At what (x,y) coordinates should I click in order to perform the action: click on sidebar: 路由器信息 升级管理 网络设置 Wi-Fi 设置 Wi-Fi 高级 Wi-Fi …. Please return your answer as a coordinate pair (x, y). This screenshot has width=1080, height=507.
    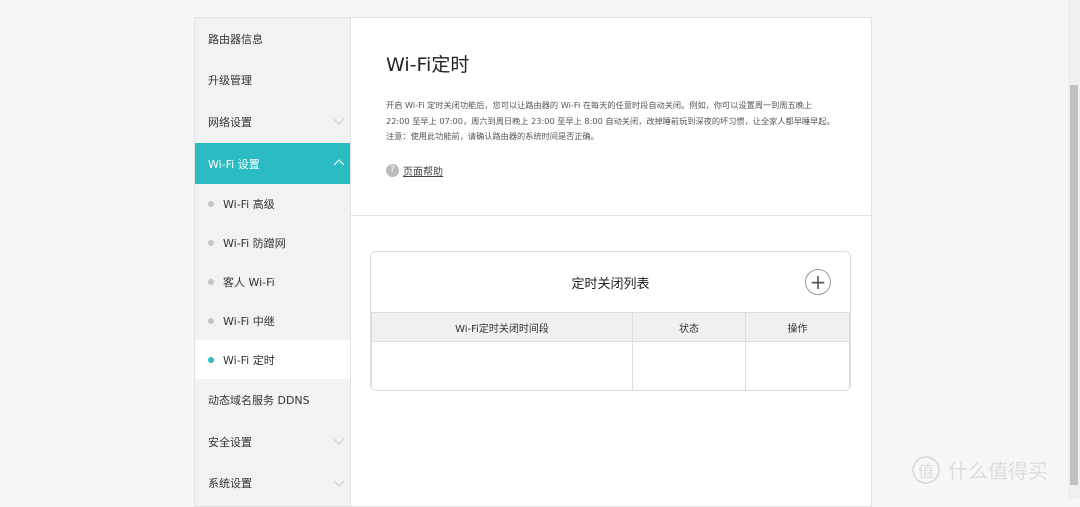
    Looking at the image, I should click on (273, 262).